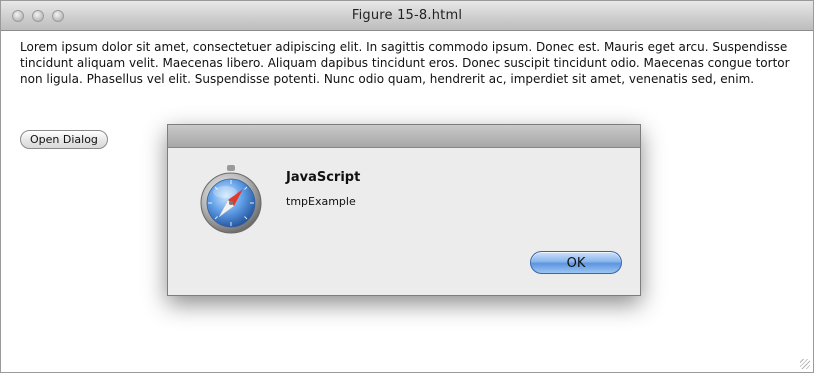 This screenshot has width=814, height=373. I want to click on window-titlebar: Figure 15-8.html, so click(407, 16).